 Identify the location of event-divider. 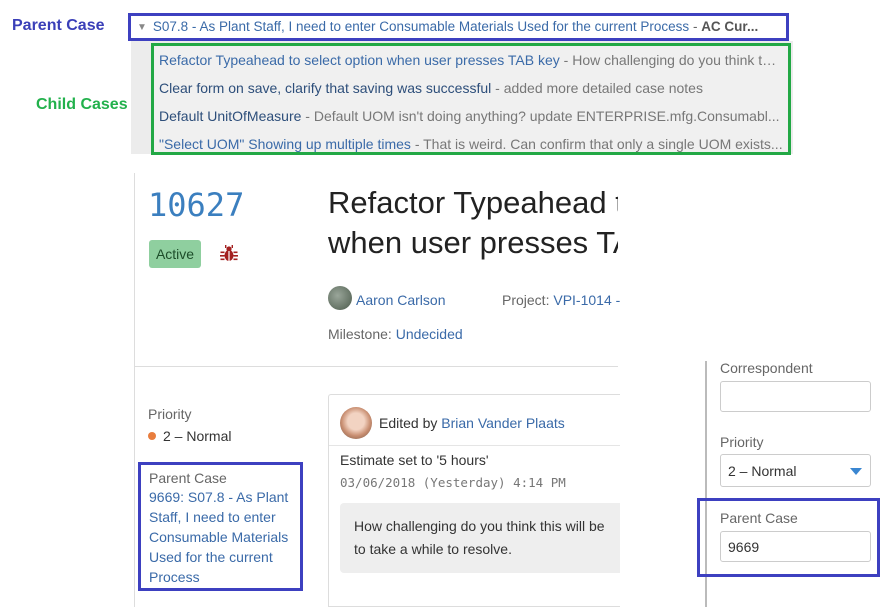
(474, 445).